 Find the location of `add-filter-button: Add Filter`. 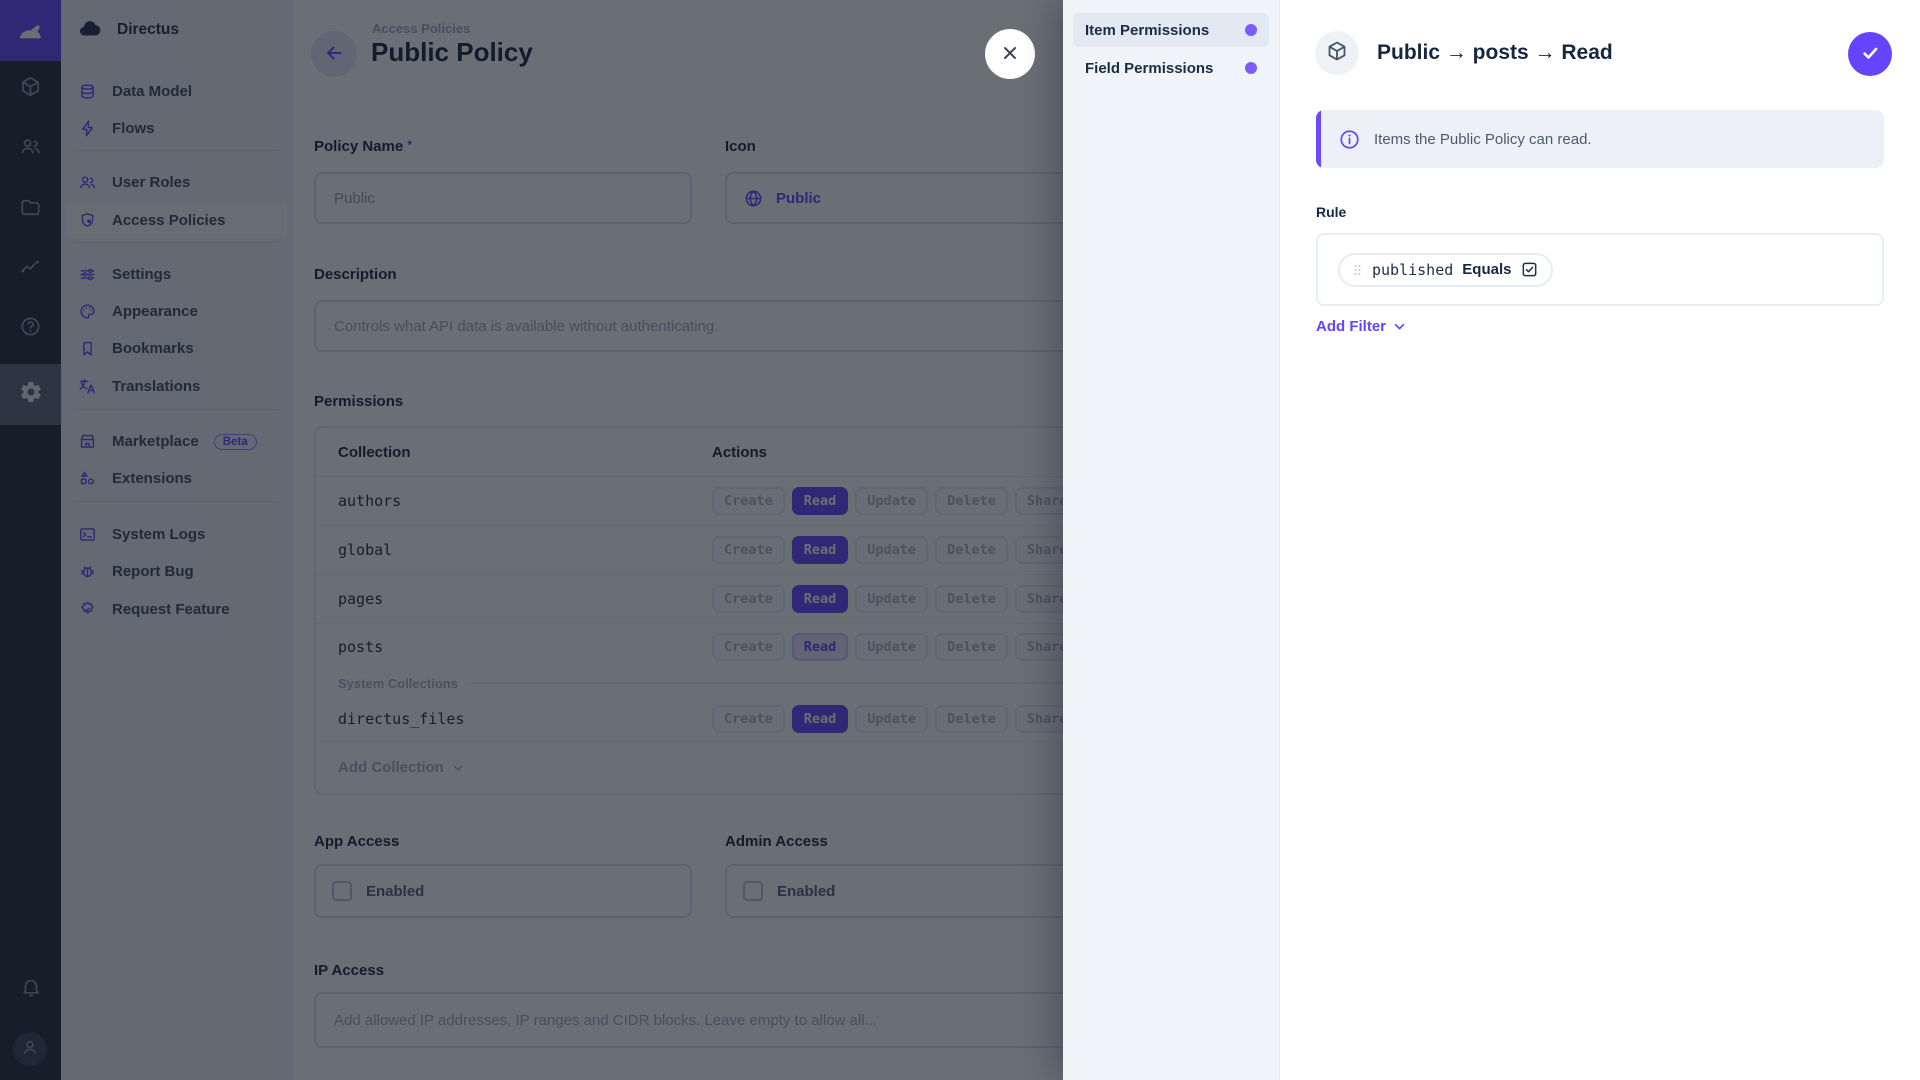

add-filter-button: Add Filter is located at coordinates (1362, 326).